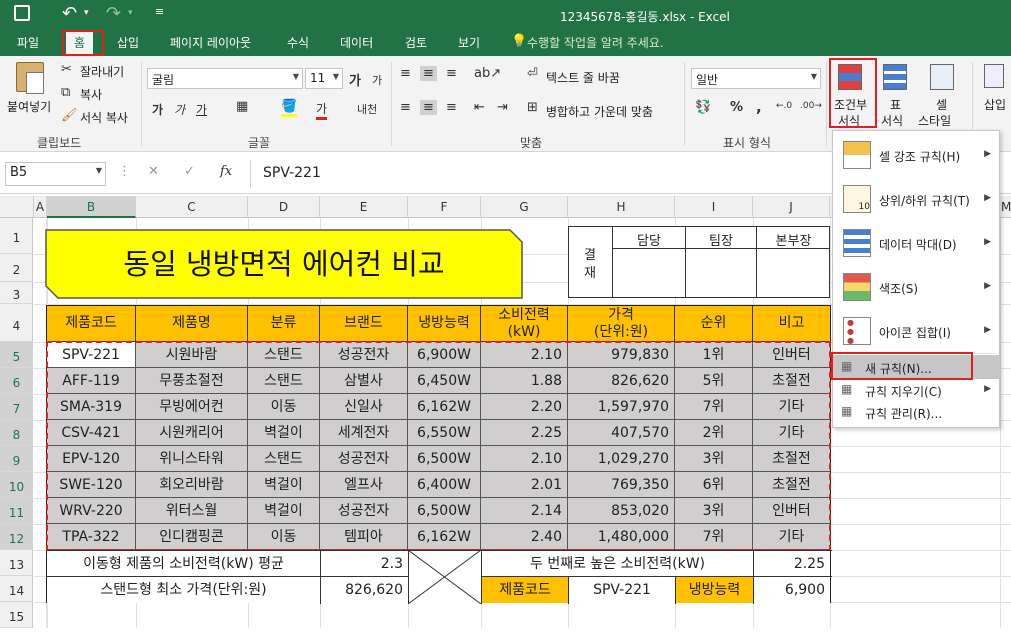 This screenshot has height=632, width=1011. What do you see at coordinates (703, 107) in the screenshot?
I see `currency-icon: 💱` at bounding box center [703, 107].